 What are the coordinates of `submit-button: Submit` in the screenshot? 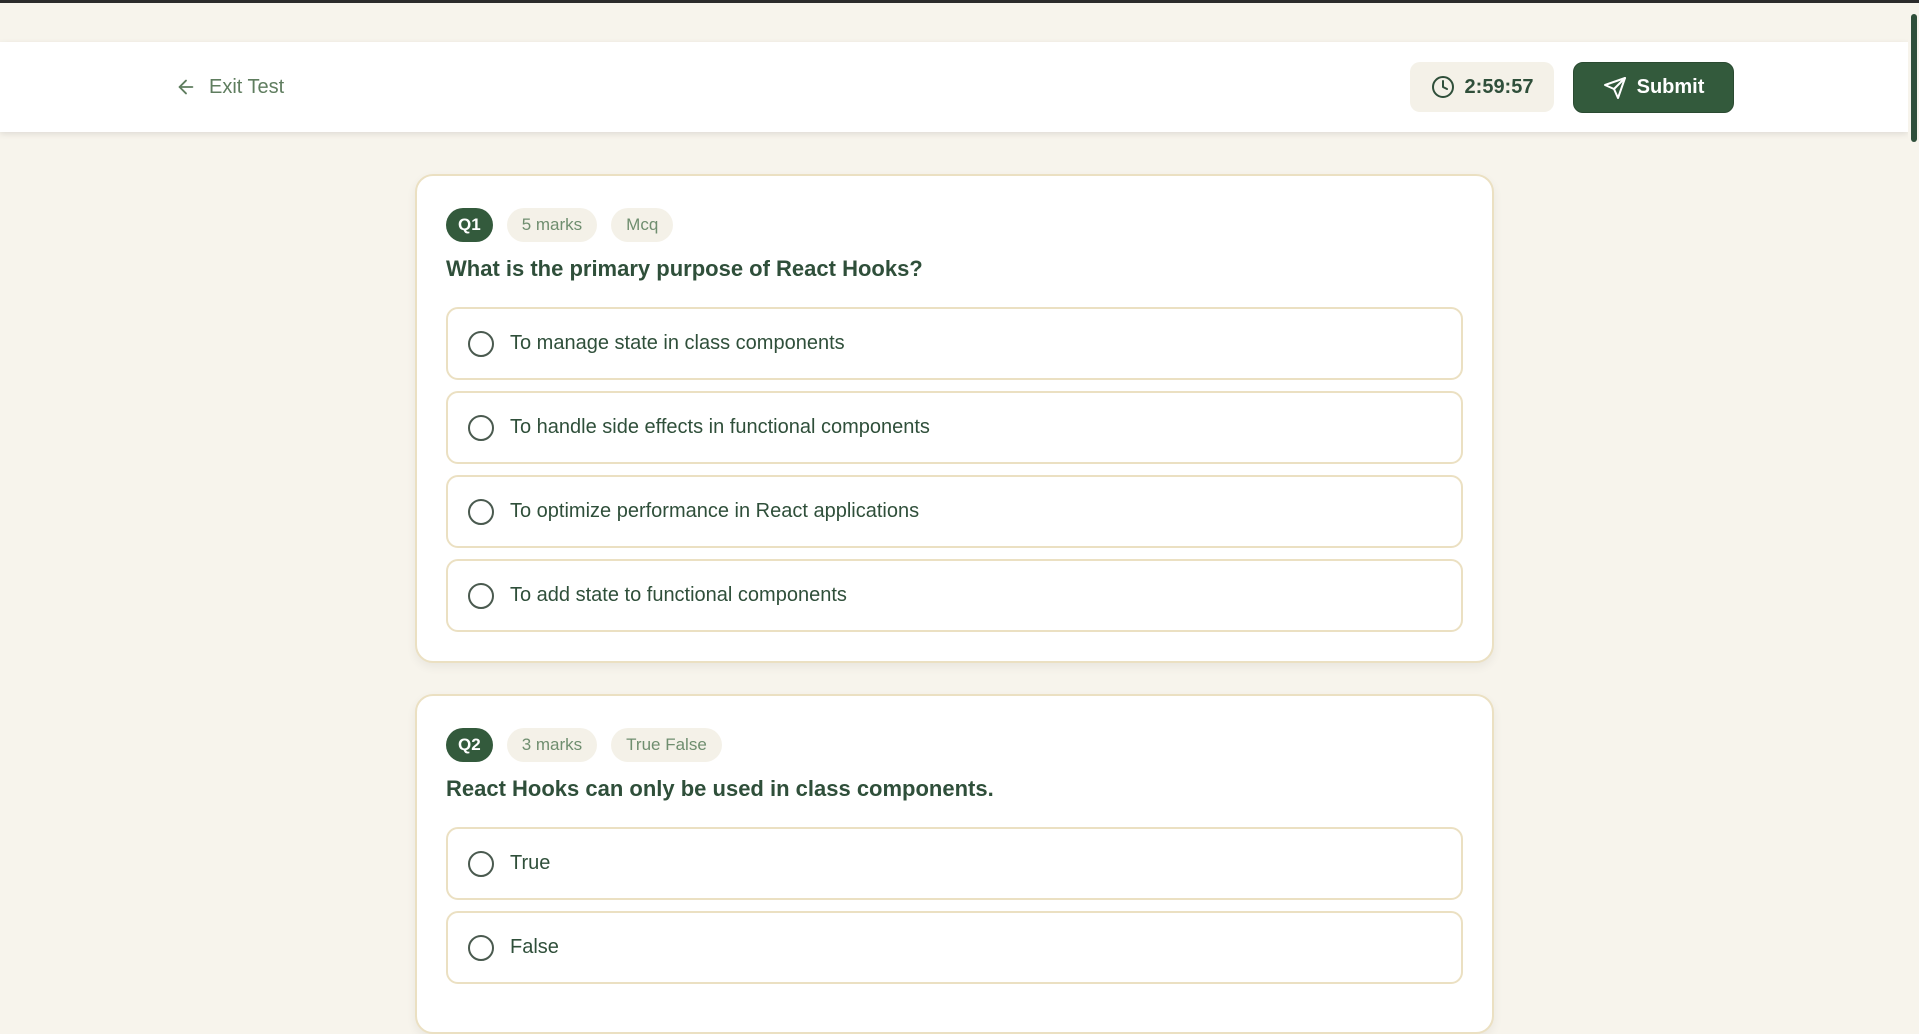 It's located at (1653, 87).